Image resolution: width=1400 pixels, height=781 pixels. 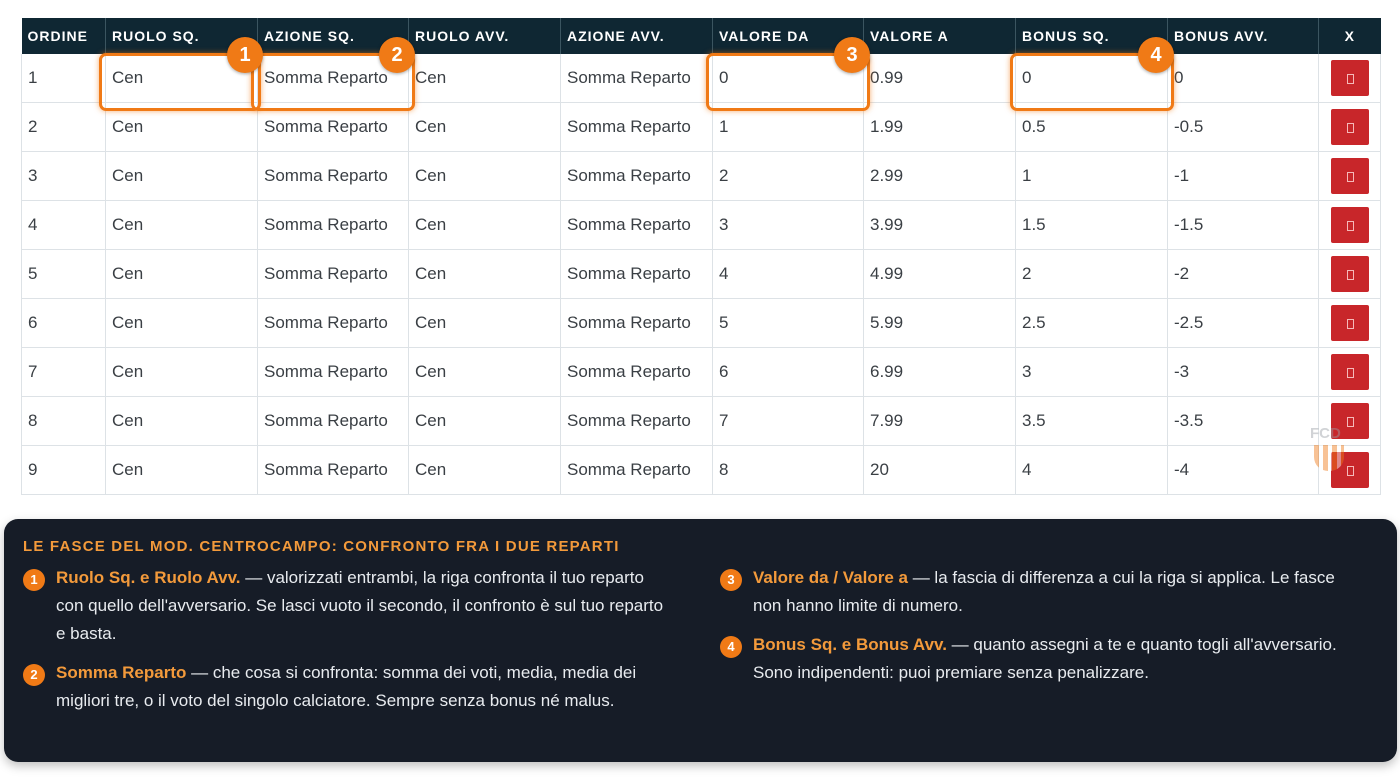 I want to click on callout-marker-1: 1, so click(x=245, y=55).